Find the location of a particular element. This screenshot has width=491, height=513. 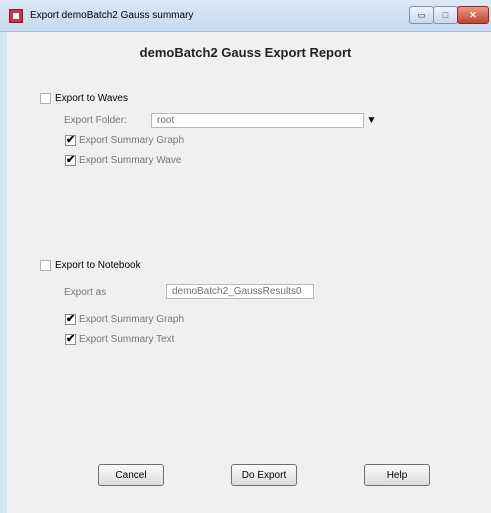

cancel-button: Cancel is located at coordinates (131, 475).